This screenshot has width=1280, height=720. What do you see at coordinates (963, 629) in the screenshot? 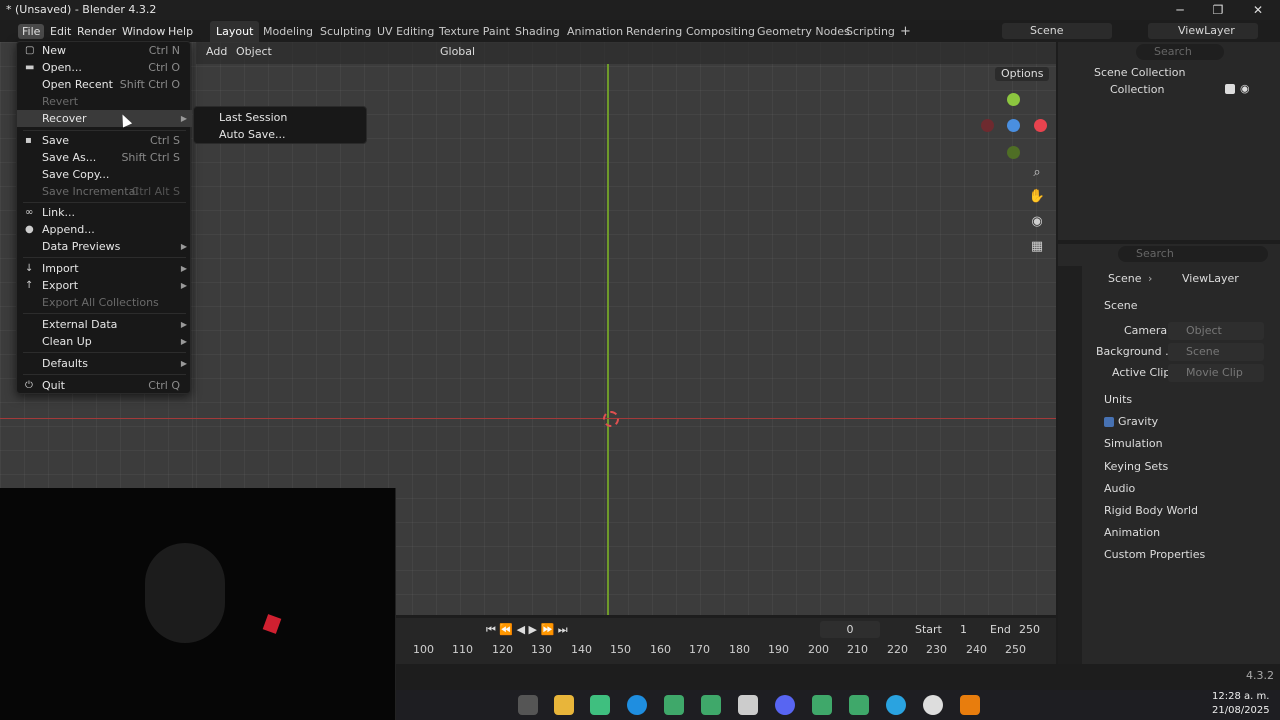
I see `start-value: 1` at bounding box center [963, 629].